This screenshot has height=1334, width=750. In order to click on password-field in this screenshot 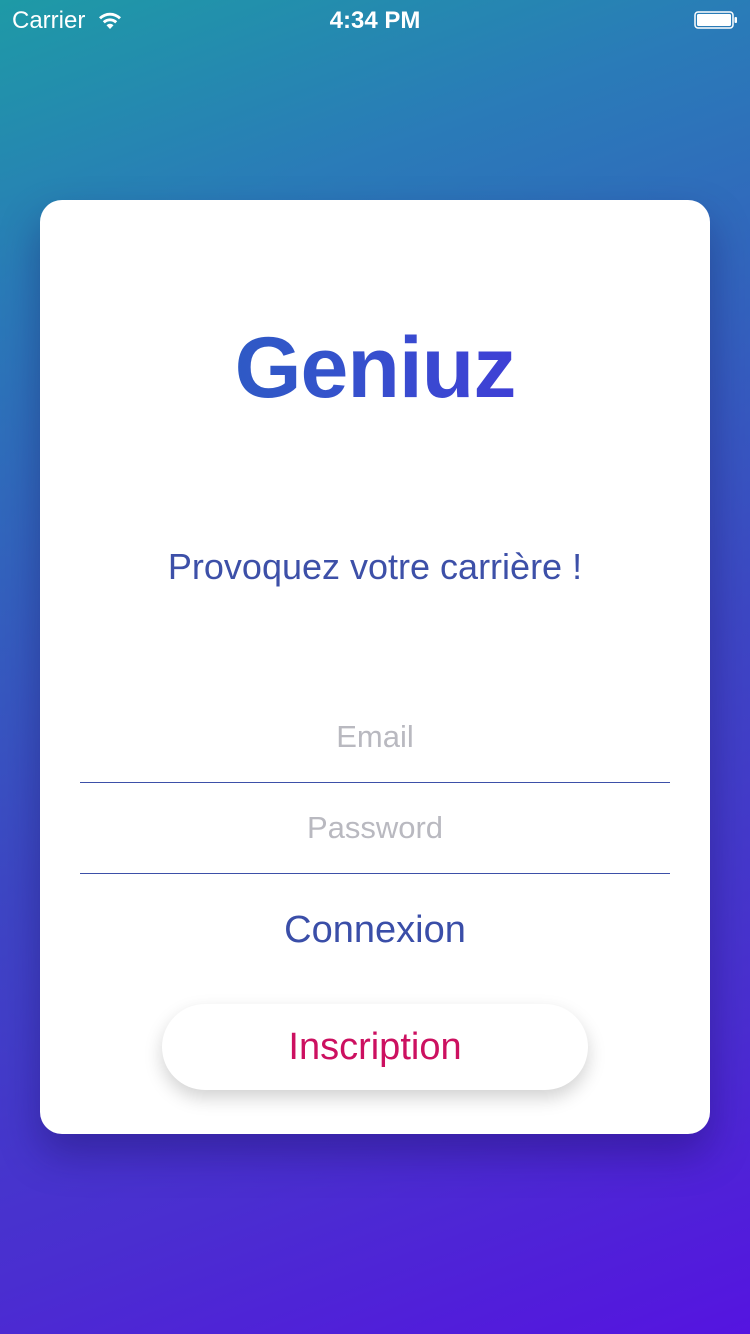, I will do `click(375, 828)`.